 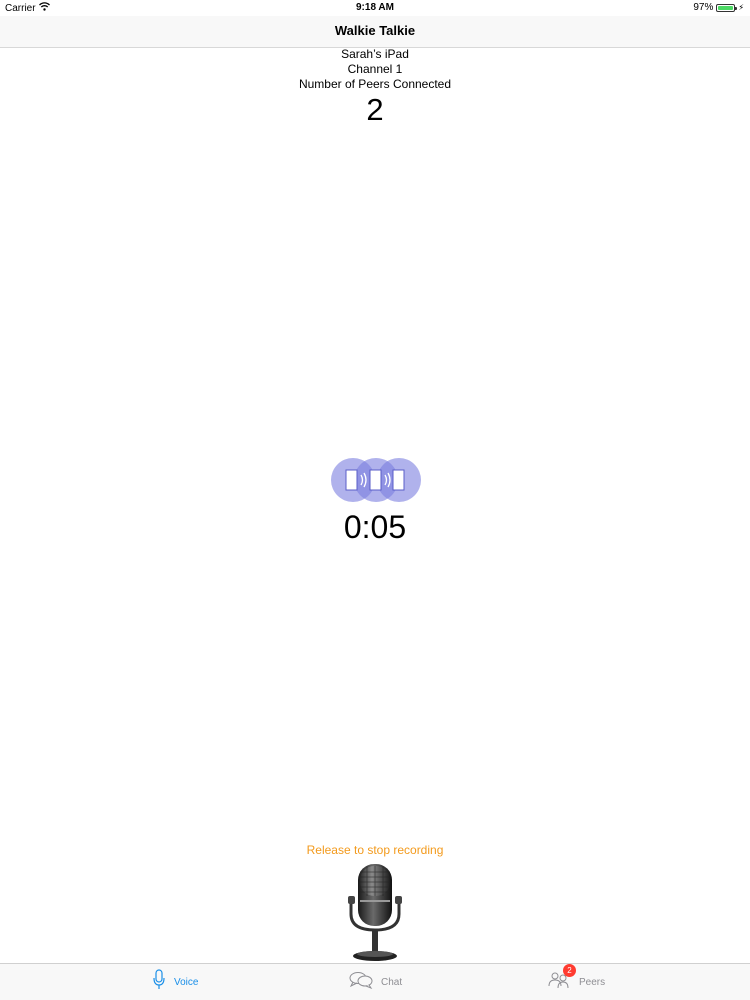 What do you see at coordinates (375, 69) in the screenshot?
I see `channel-label: Channel 1` at bounding box center [375, 69].